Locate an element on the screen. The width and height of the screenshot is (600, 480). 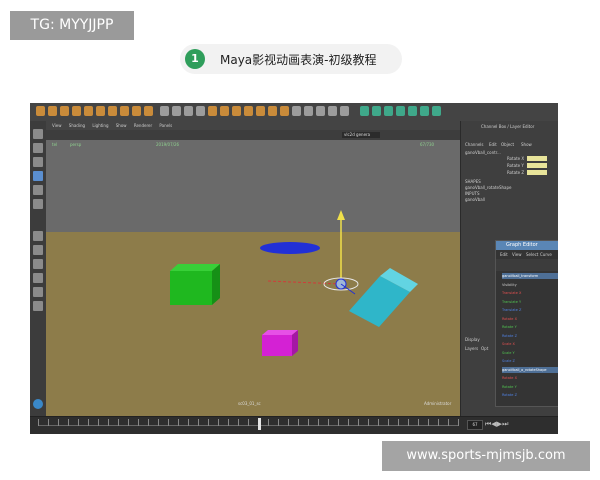
graph-editor-channel-row: Visibility is located at coordinates (530, 285).